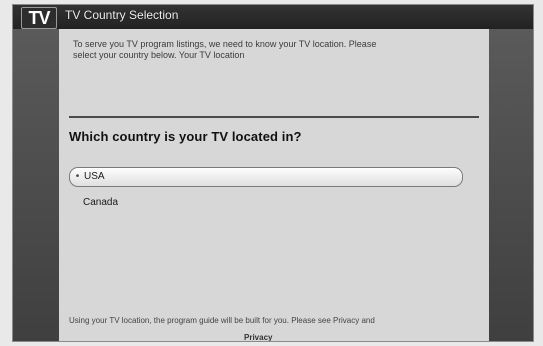  What do you see at coordinates (36, 185) in the screenshot?
I see `left-rail` at bounding box center [36, 185].